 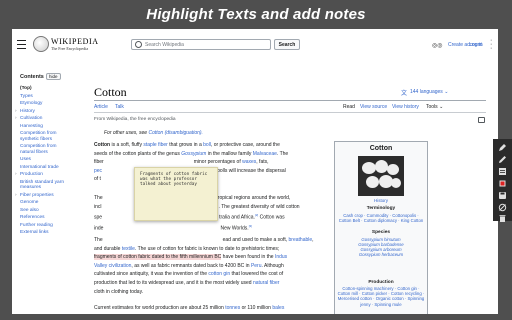 I want to click on link-cotton-gin: cotton gin, so click(x=219, y=274).